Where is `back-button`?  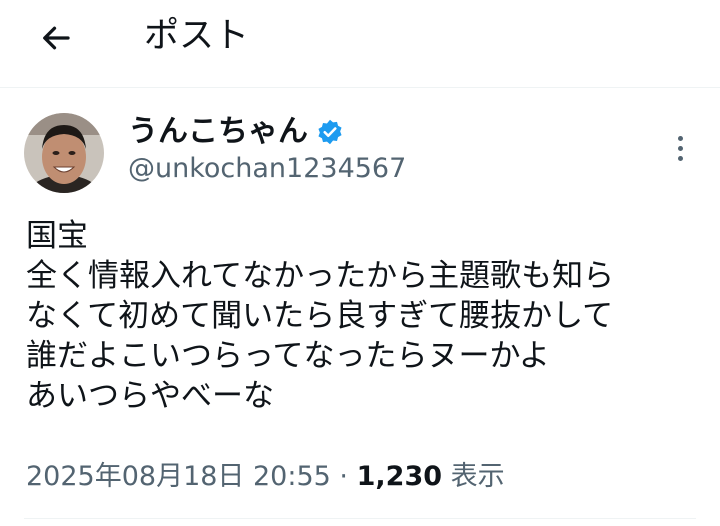 back-button is located at coordinates (56, 38).